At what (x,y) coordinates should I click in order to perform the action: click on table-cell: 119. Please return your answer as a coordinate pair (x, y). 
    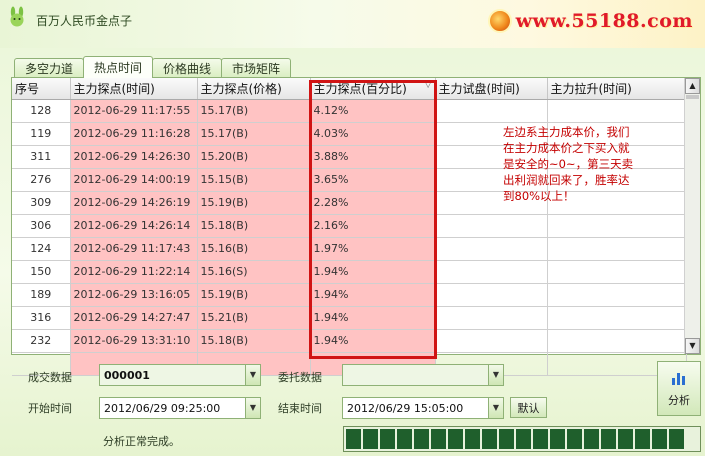
    Looking at the image, I should click on (41, 134).